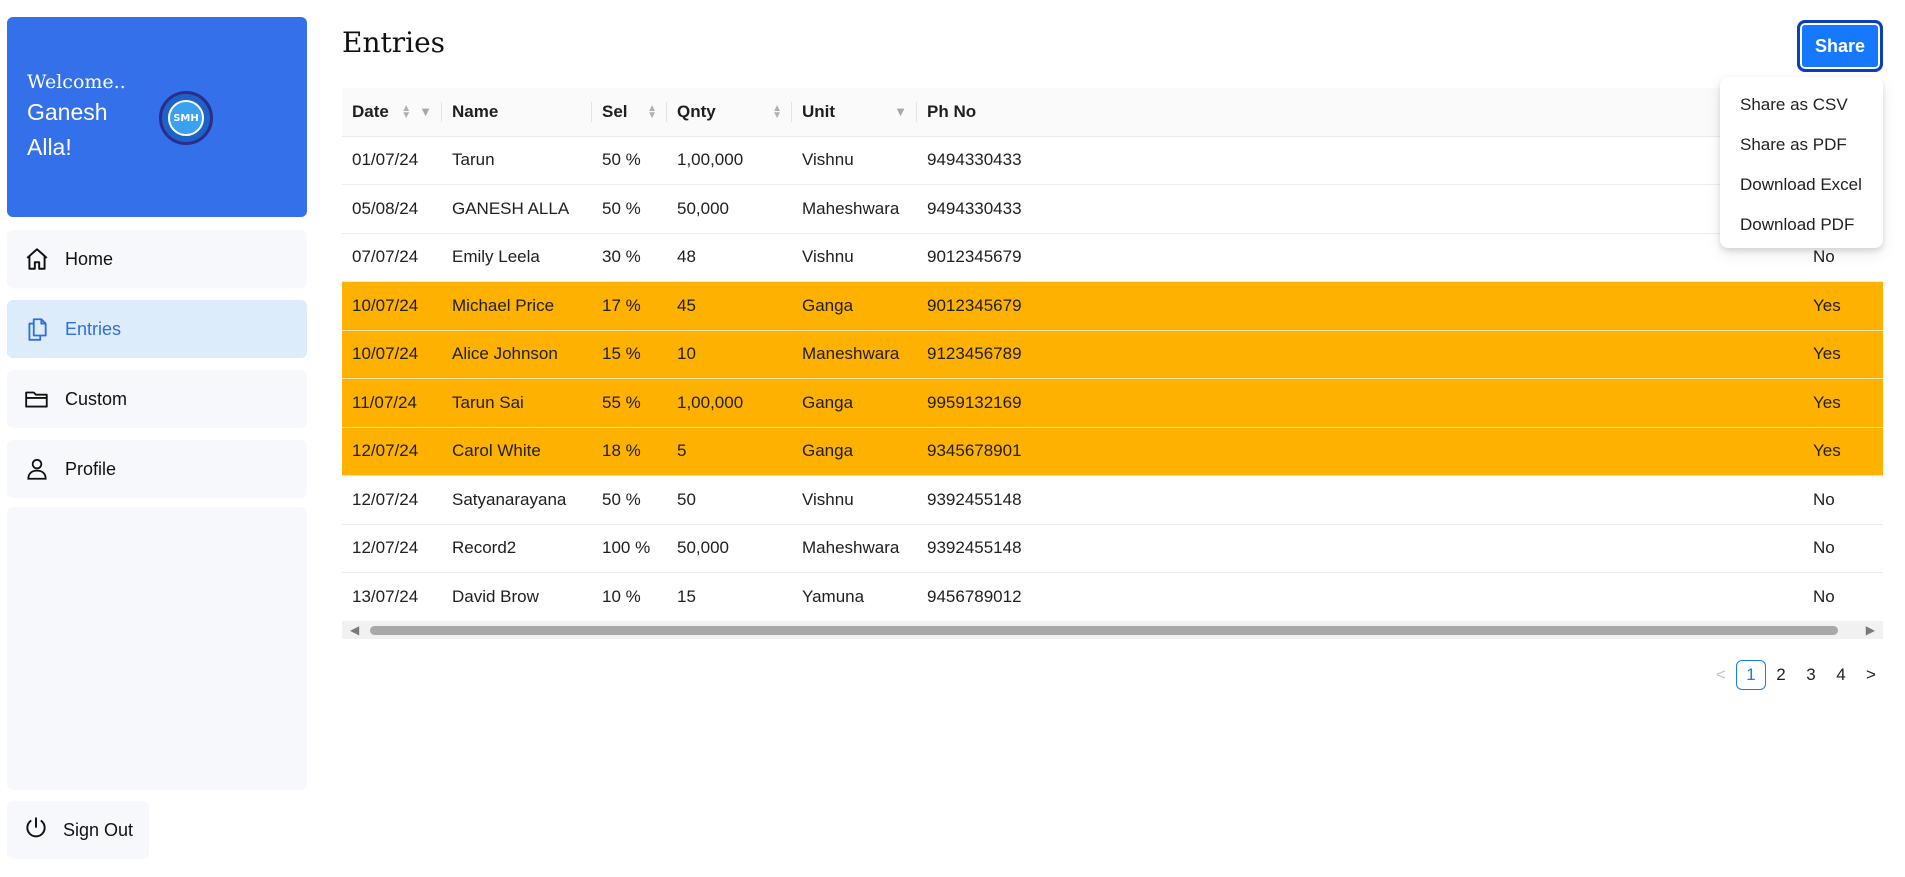  What do you see at coordinates (354, 630) in the screenshot?
I see `scroll-left-arrow-icon: ◀` at bounding box center [354, 630].